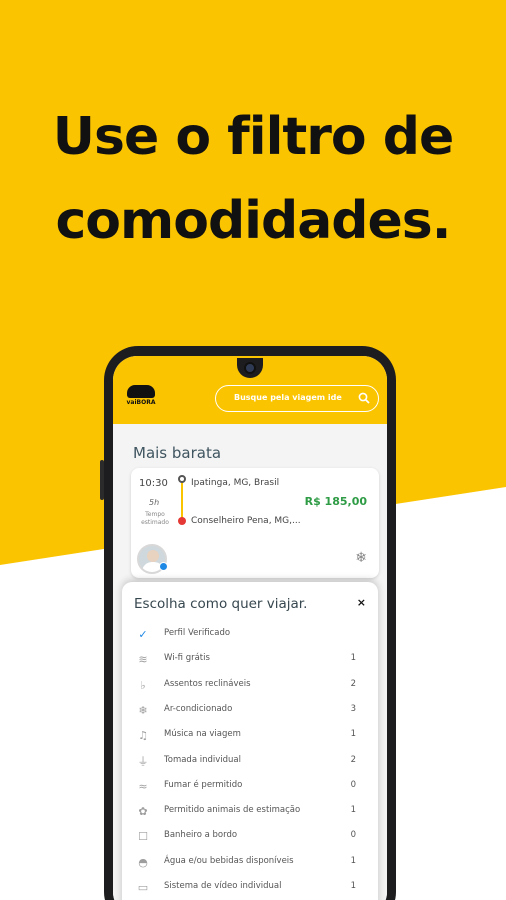 The image size is (506, 900). Describe the element at coordinates (248, 737) in the screenshot. I see `amenity-row: ♫ Música na viagem 1` at that location.